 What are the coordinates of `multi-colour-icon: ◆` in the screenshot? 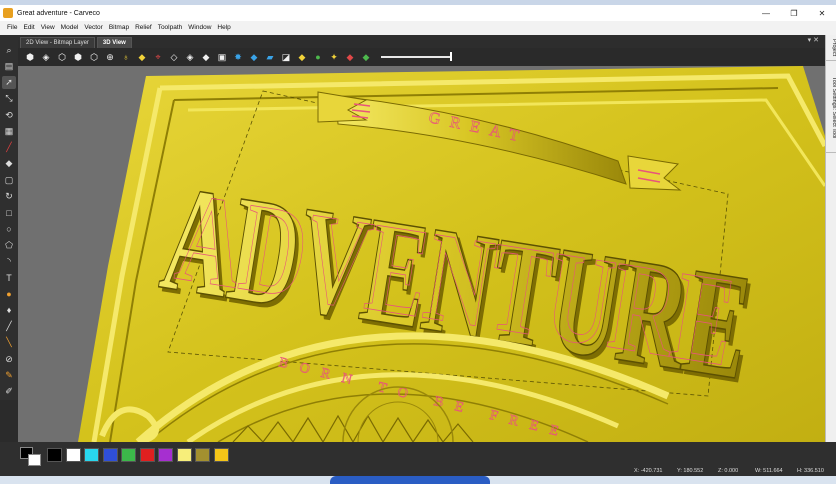 It's located at (366, 57).